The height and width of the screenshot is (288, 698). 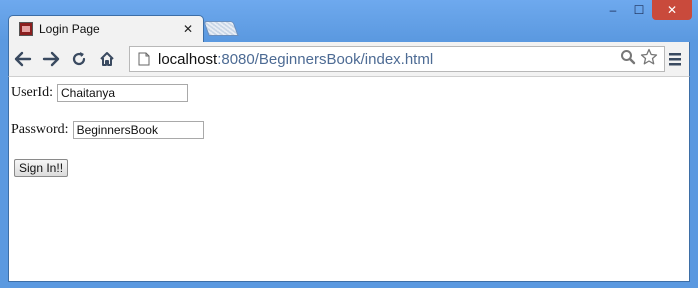 What do you see at coordinates (675, 59) in the screenshot?
I see `hamburger-menu-icon` at bounding box center [675, 59].